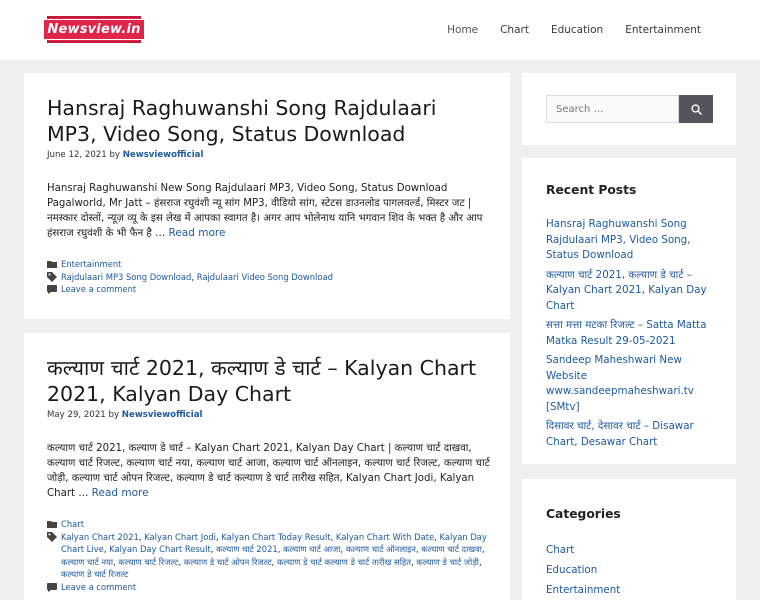 Image resolution: width=760 pixels, height=600 pixels. I want to click on search-button, so click(696, 109).